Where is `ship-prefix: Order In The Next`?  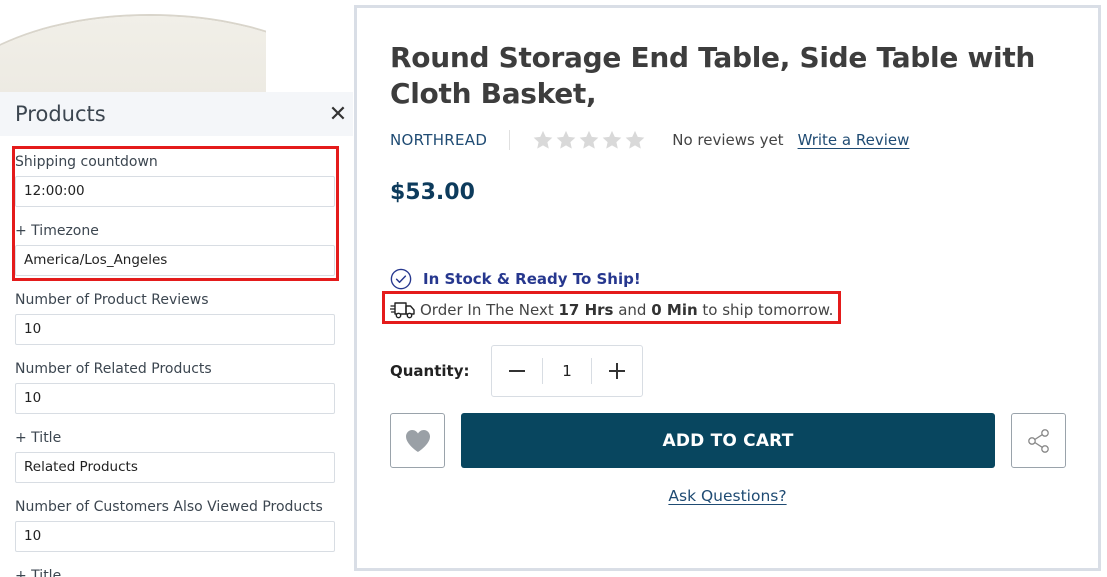 ship-prefix: Order In The Next is located at coordinates (489, 310).